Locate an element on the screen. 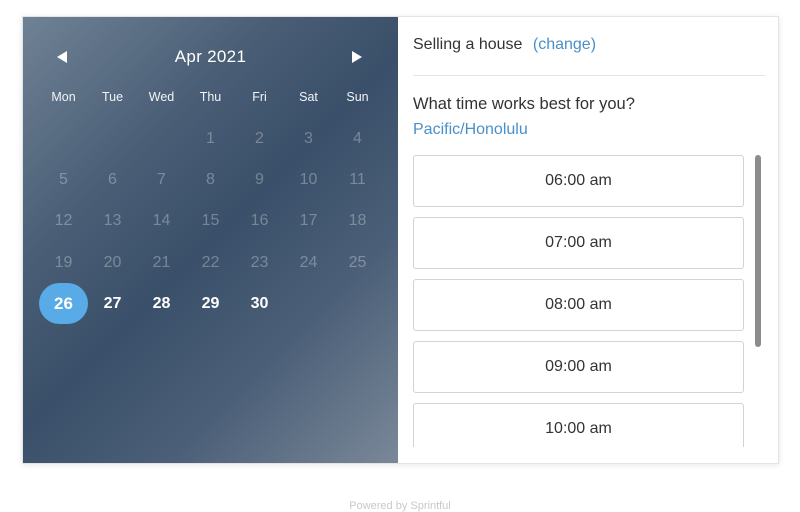  day-cell: 19 is located at coordinates (63, 262).